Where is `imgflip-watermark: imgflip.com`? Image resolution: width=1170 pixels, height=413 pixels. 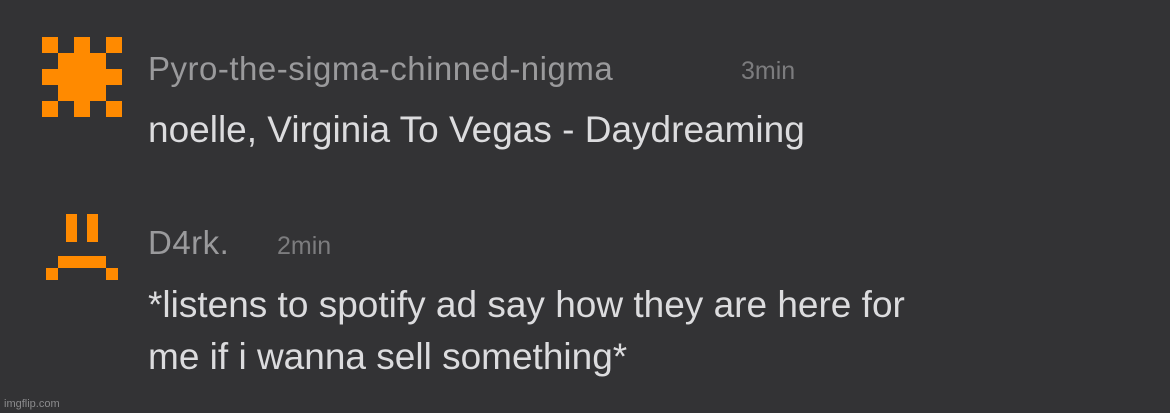 imgflip-watermark: imgflip.com is located at coordinates (32, 404).